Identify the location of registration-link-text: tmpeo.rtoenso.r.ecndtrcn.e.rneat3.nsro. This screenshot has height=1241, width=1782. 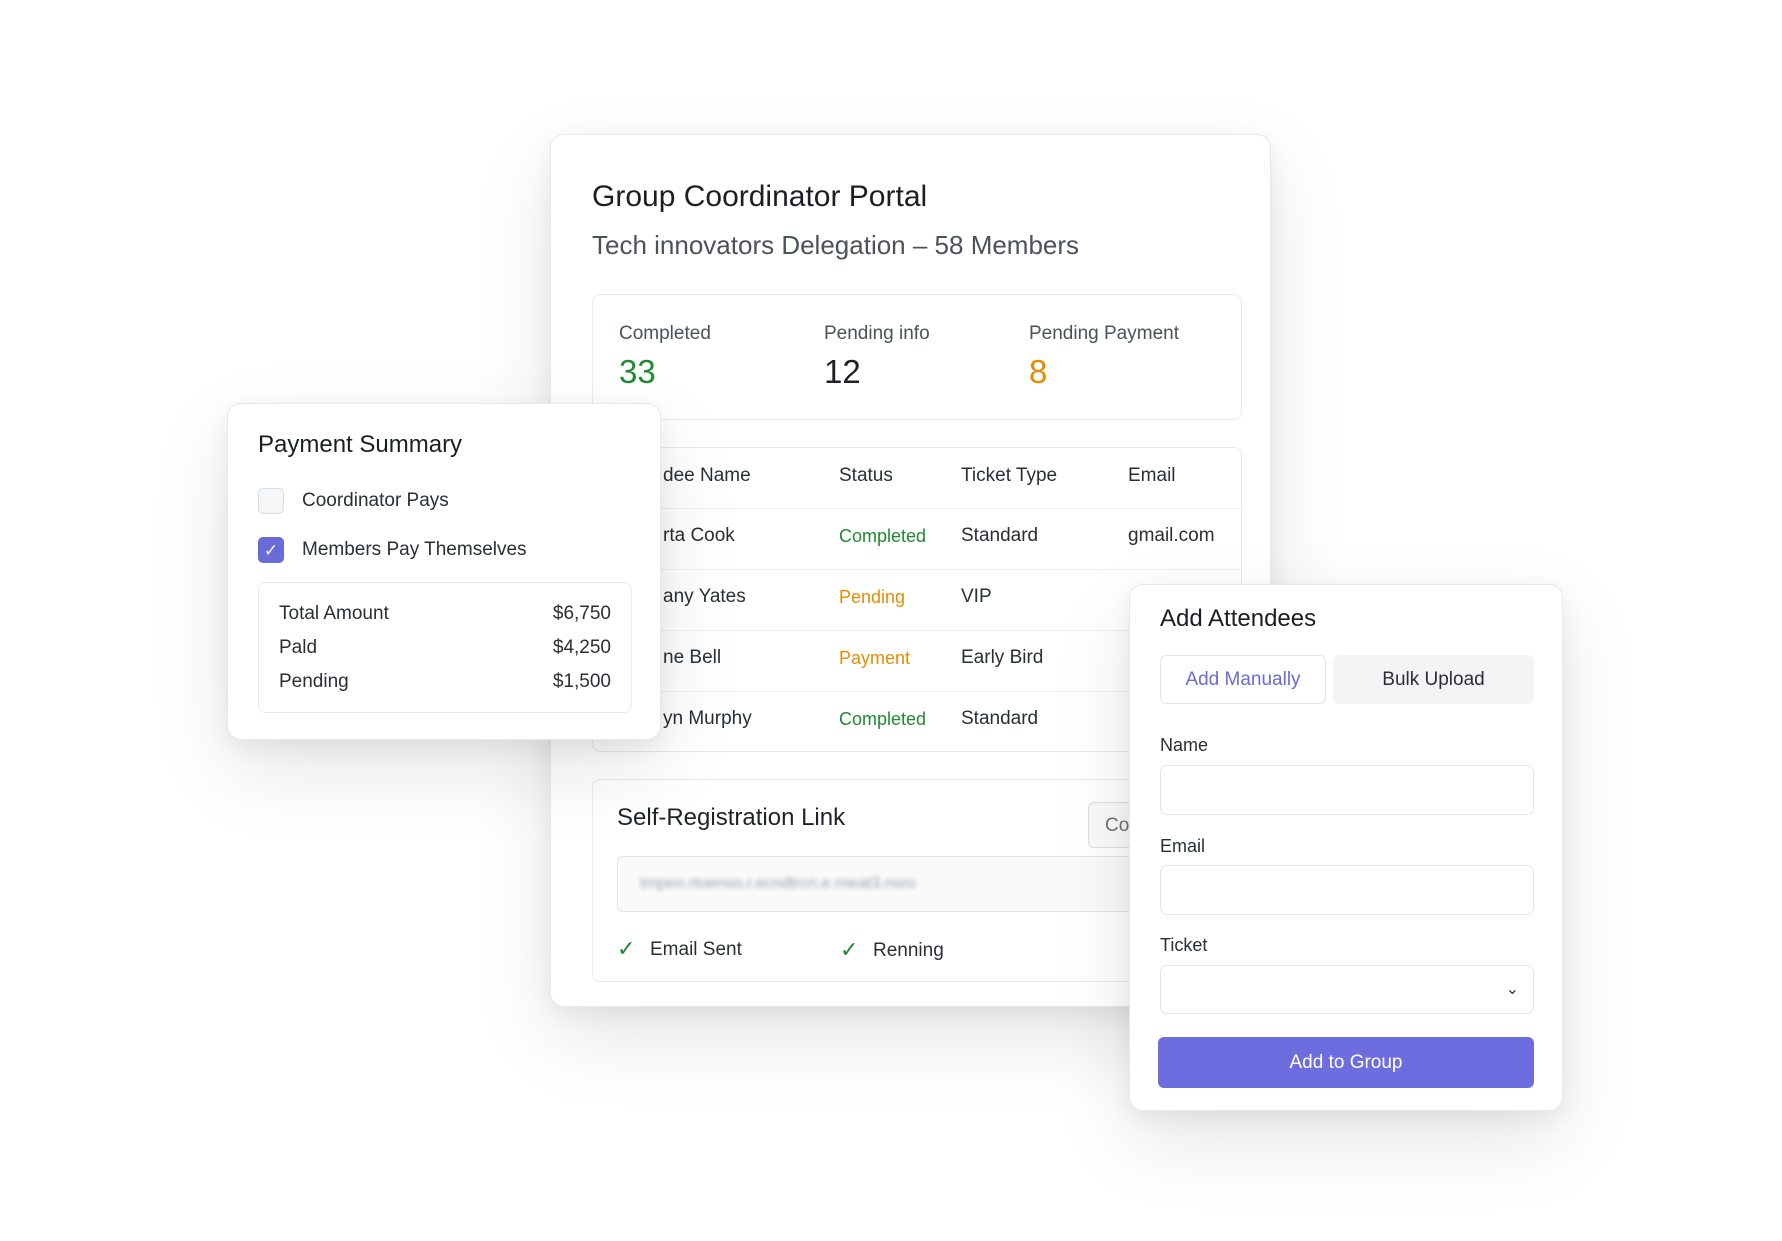
(778, 883).